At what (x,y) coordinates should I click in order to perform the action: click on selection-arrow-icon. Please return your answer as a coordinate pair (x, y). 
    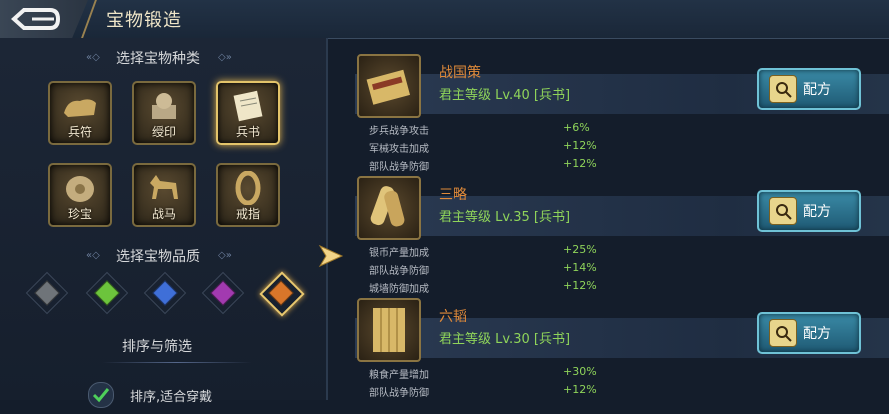
    Looking at the image, I should click on (331, 256).